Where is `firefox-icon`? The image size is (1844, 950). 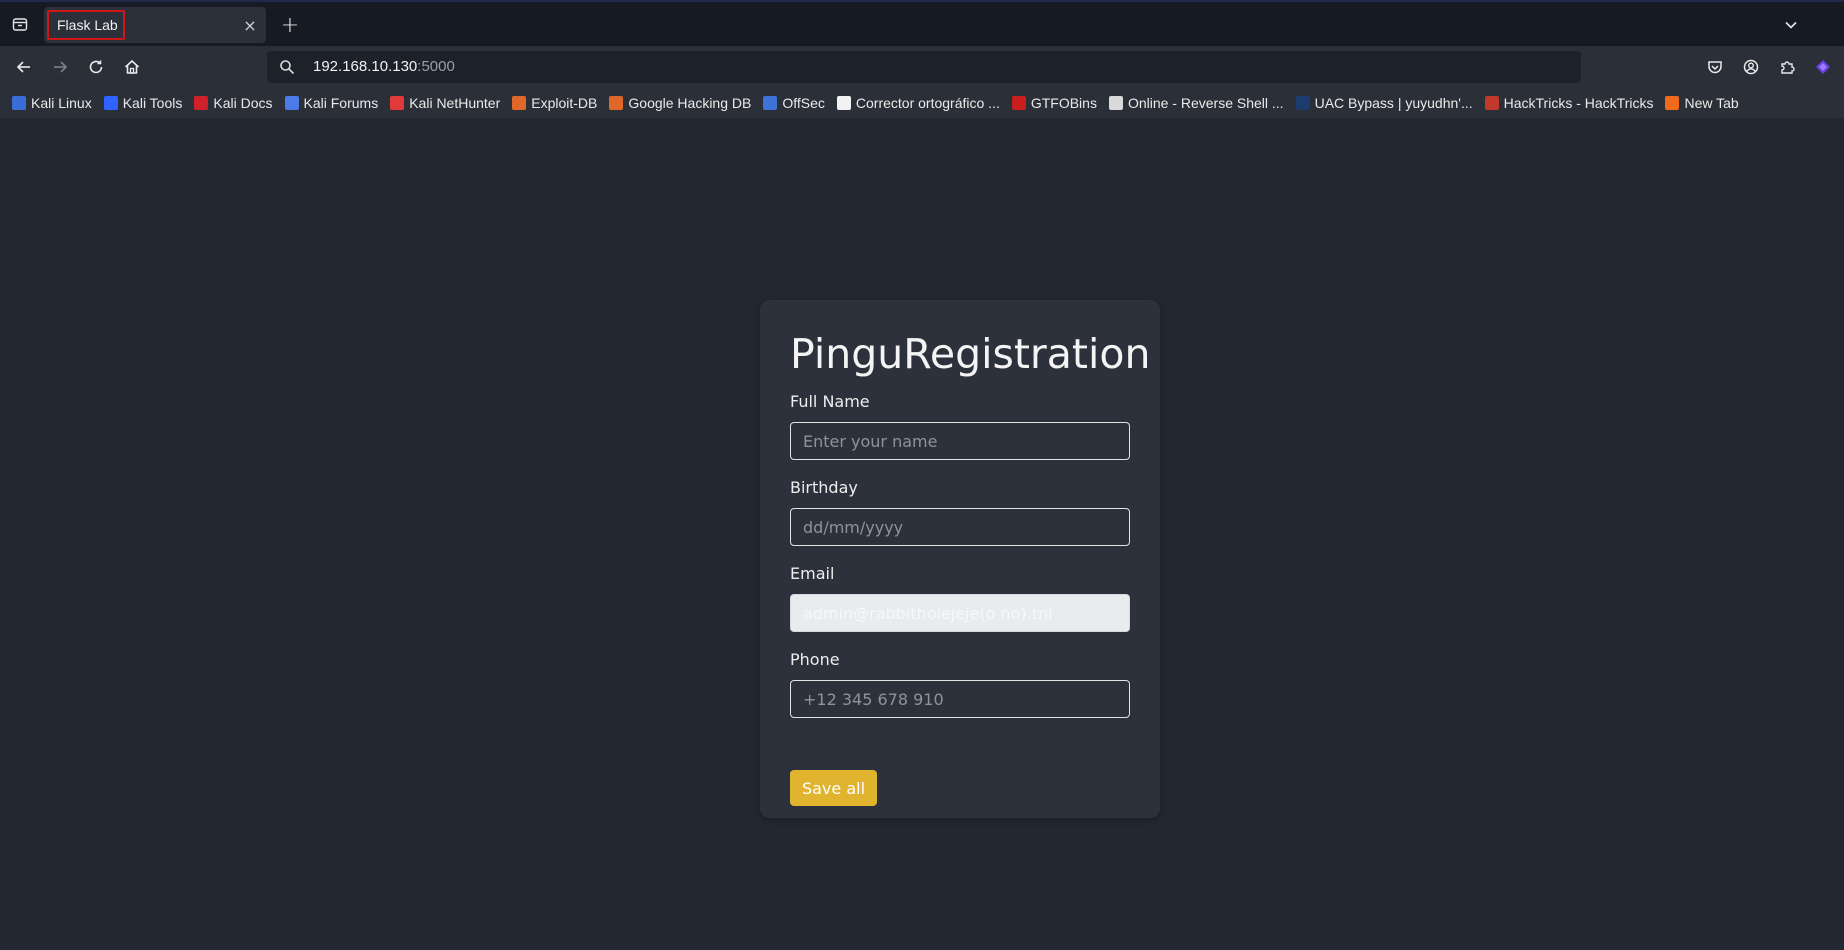 firefox-icon is located at coordinates (1672, 103).